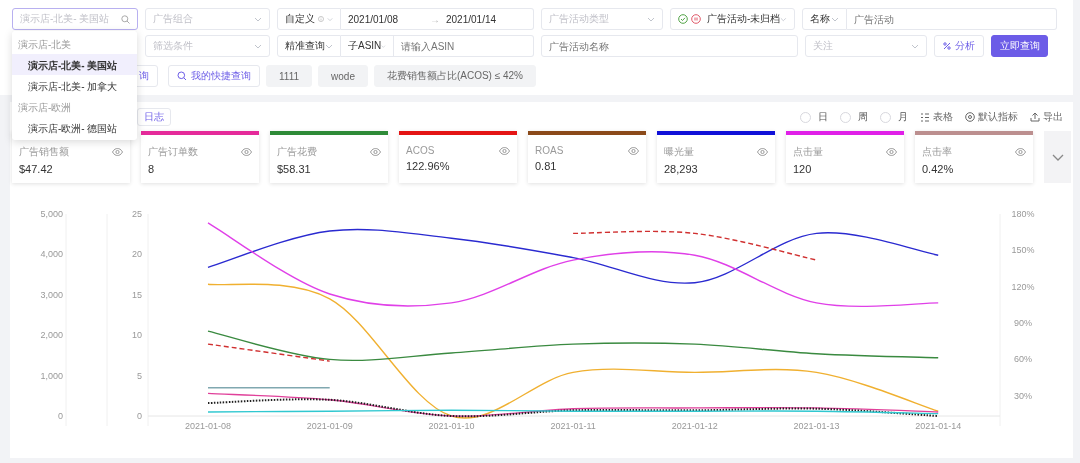 This screenshot has width=1080, height=463. I want to click on axis-label: 25, so click(137, 214).